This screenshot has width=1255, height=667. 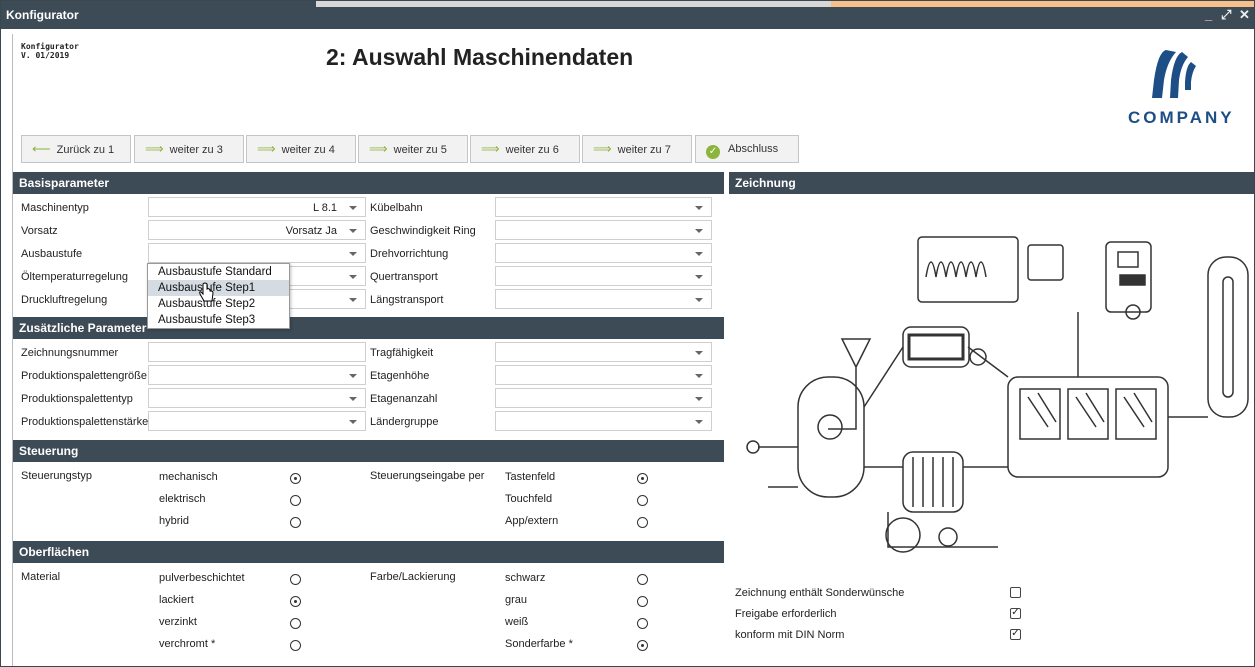 I want to click on label-tragfaehigkeit: Tragfähigkeit, so click(x=402, y=353).